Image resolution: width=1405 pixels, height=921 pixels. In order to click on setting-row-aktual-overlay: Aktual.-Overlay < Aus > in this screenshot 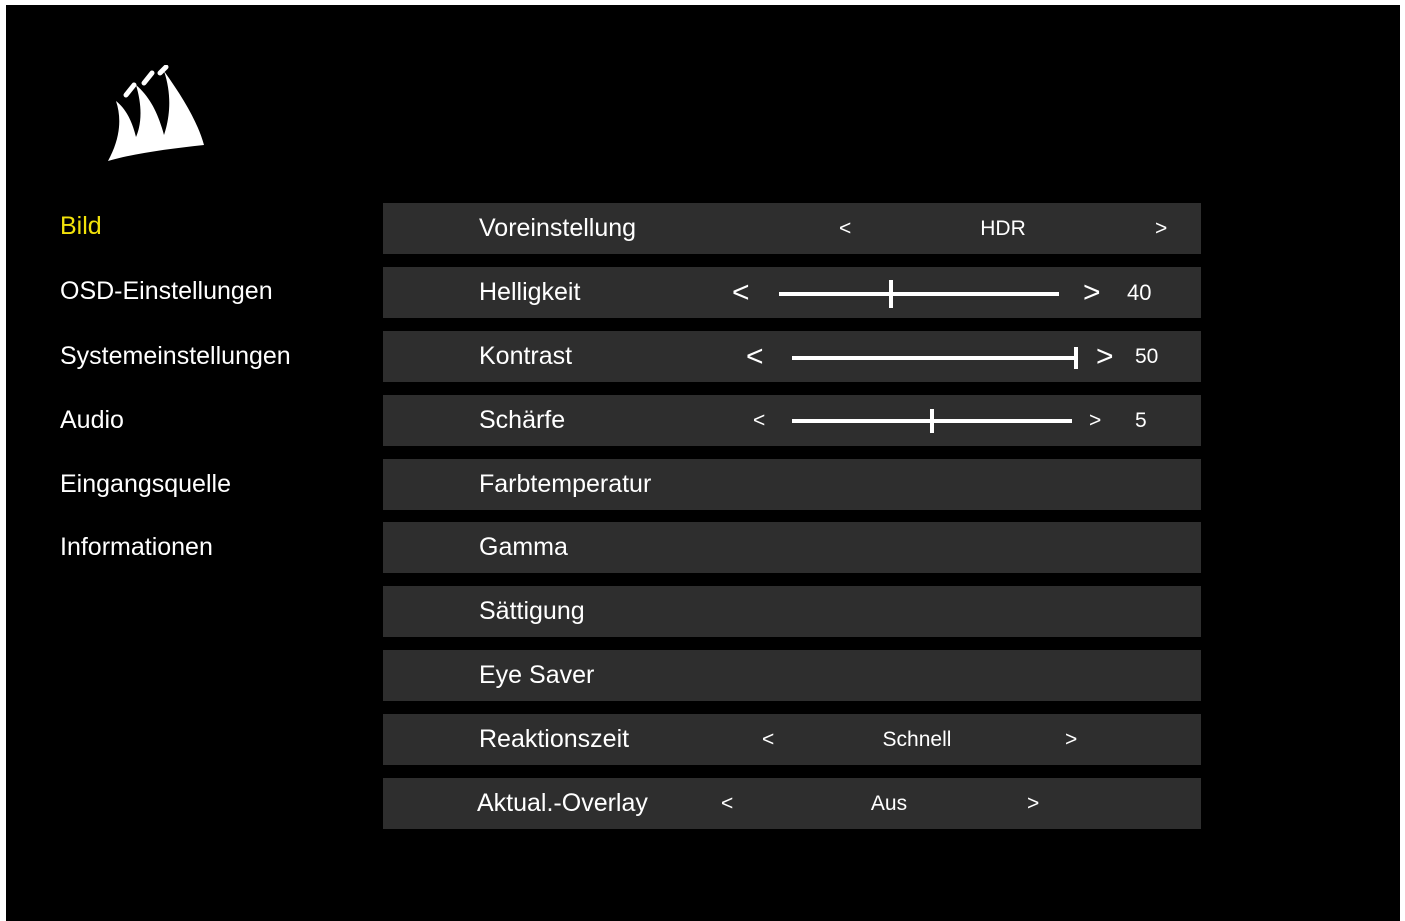, I will do `click(792, 803)`.